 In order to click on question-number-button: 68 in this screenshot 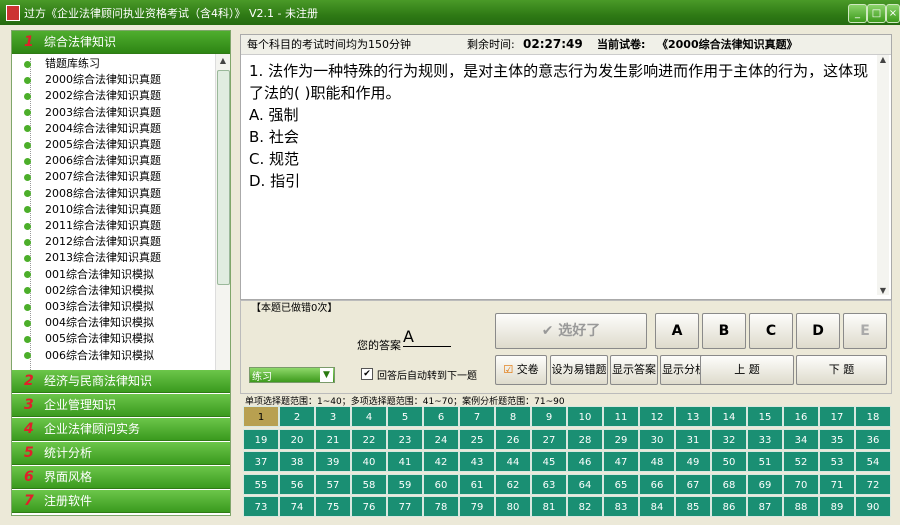, I will do `click(729, 484)`.